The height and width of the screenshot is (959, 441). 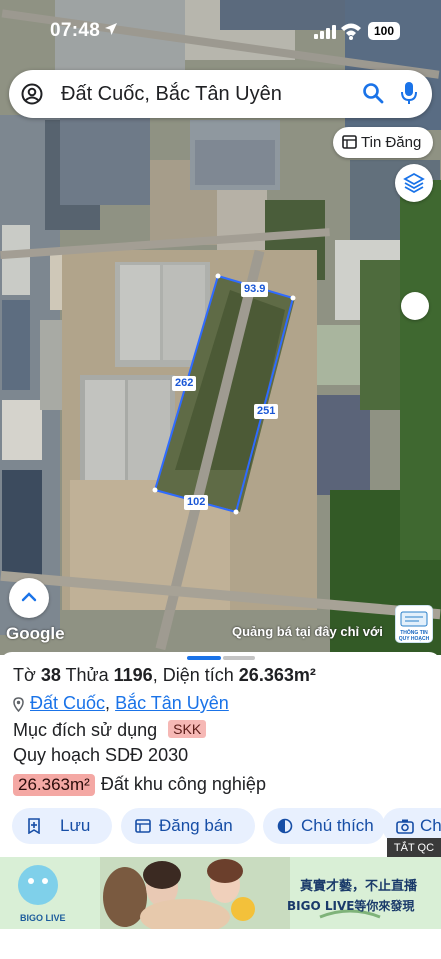 I want to click on ad-brand: BIGO LIVE, so click(x=43, y=918).